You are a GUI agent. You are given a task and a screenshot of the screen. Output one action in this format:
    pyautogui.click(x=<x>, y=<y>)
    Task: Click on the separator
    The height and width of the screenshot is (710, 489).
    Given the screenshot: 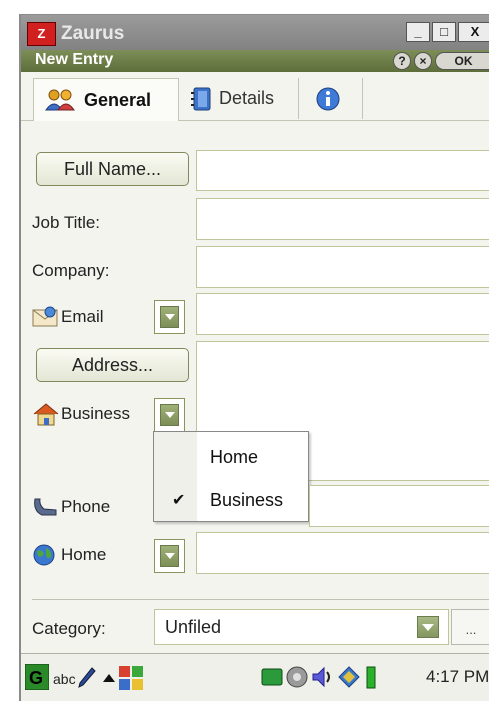 What is the action you would take?
    pyautogui.click(x=260, y=599)
    